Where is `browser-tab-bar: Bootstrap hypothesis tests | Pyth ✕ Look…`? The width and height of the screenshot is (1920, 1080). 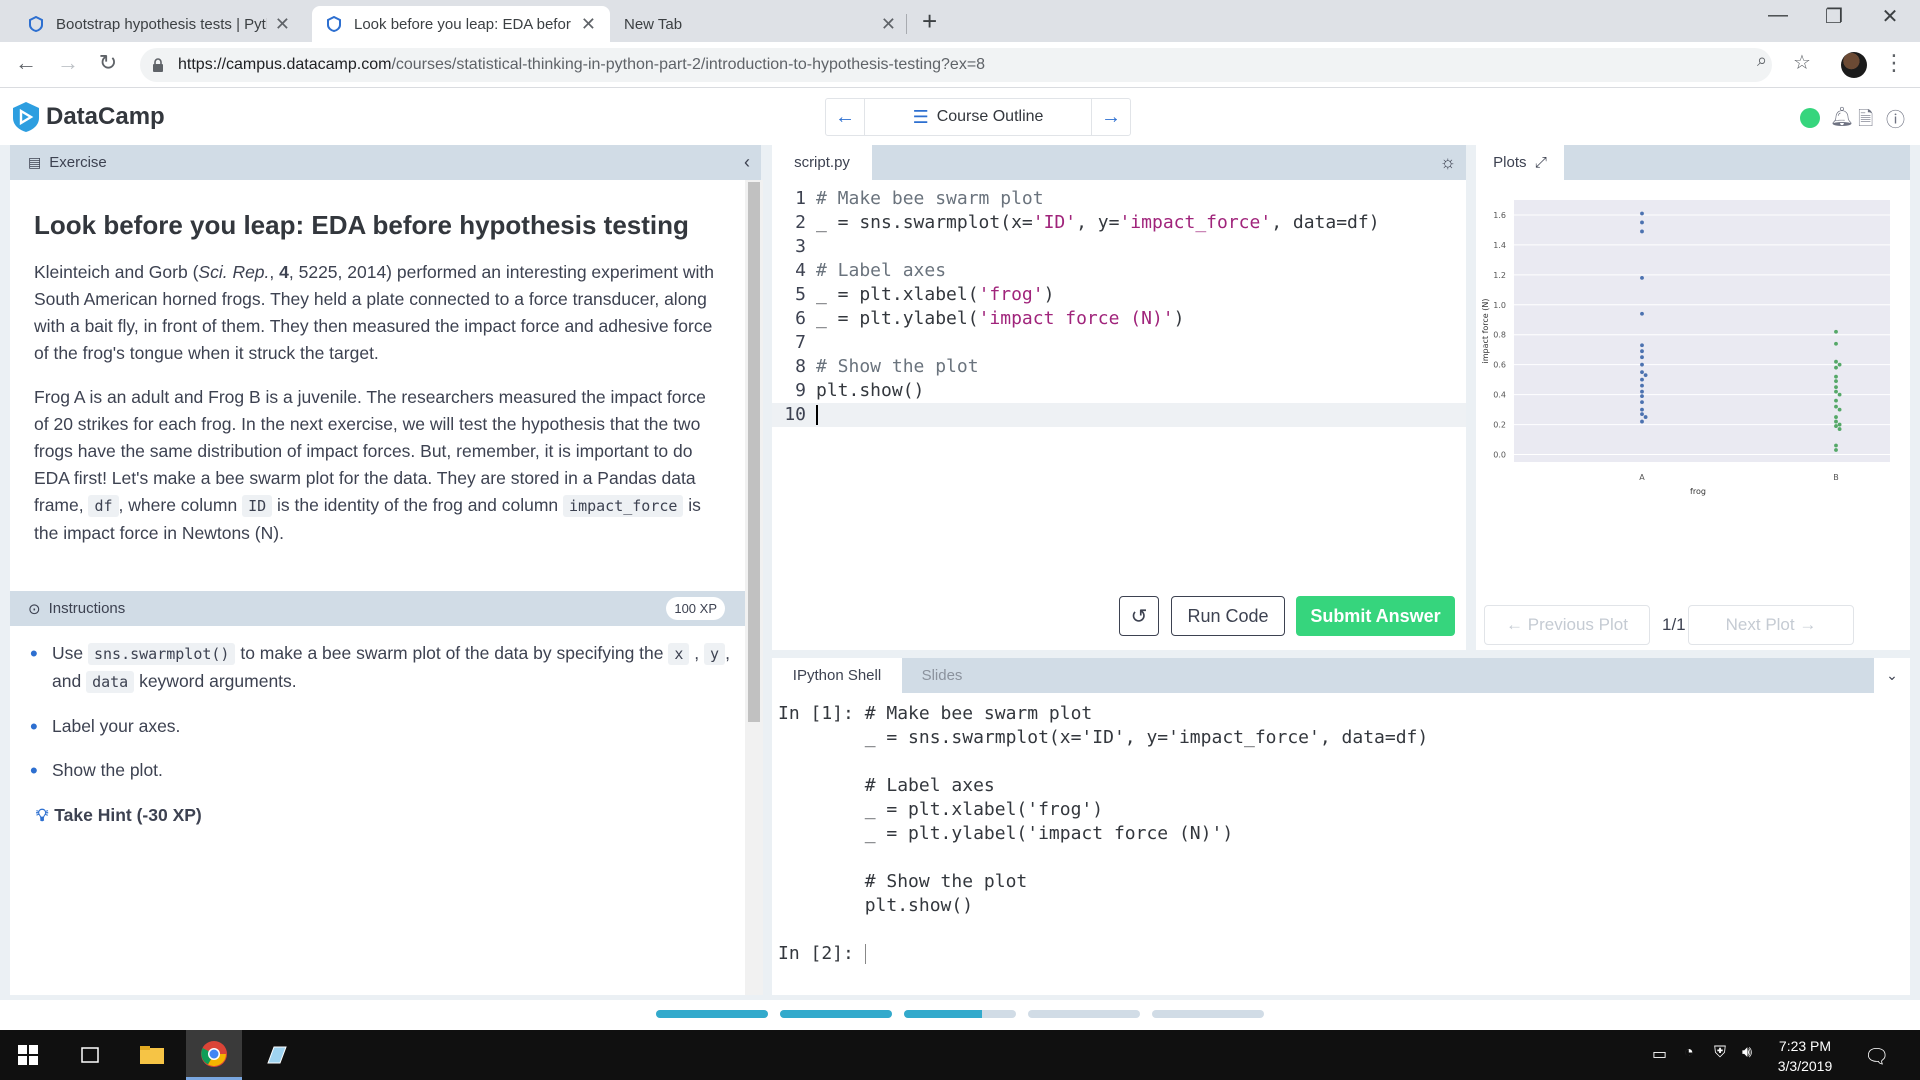
browser-tab-bar: Bootstrap hypothesis tests | Pyth ✕ Look… is located at coordinates (960, 21).